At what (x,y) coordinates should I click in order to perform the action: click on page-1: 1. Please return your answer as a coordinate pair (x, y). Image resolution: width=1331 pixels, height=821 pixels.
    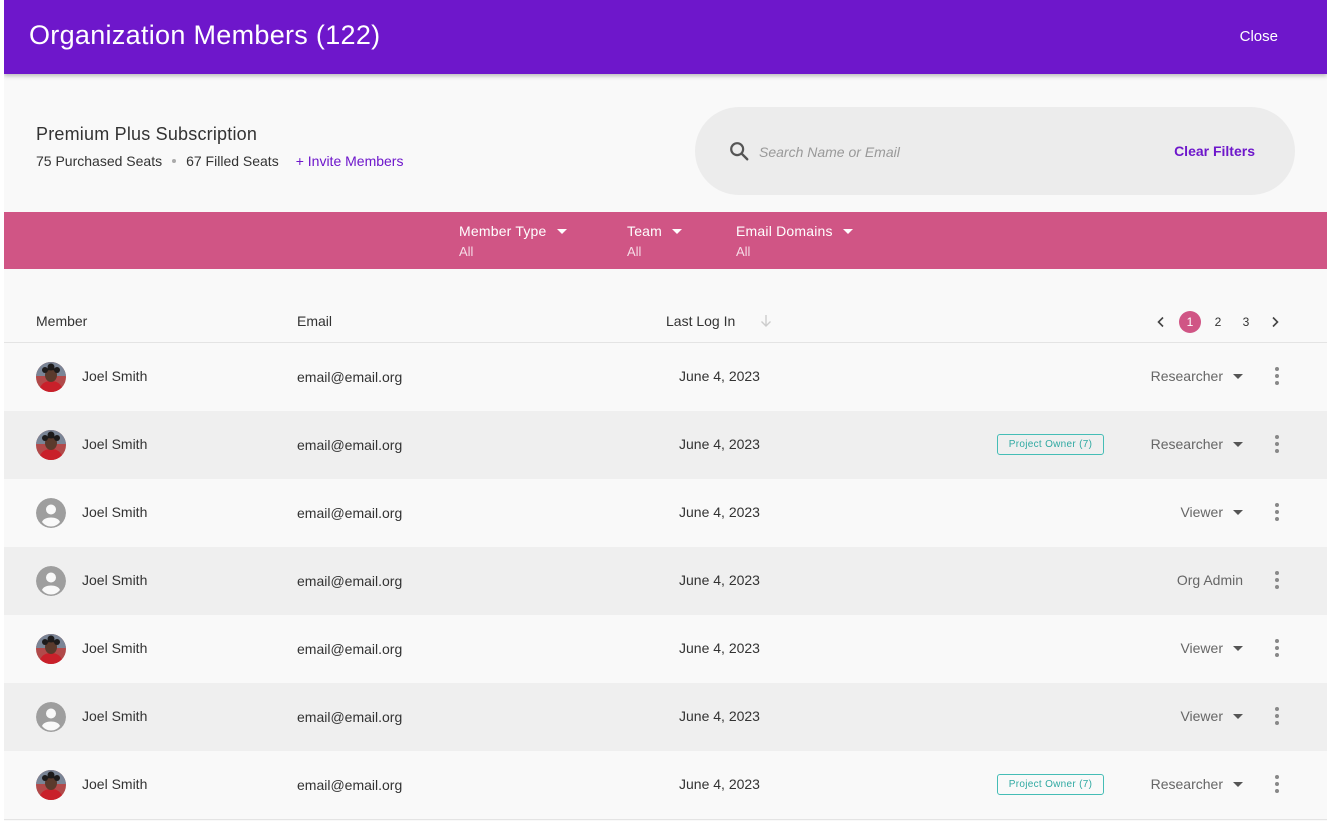
    Looking at the image, I should click on (1190, 322).